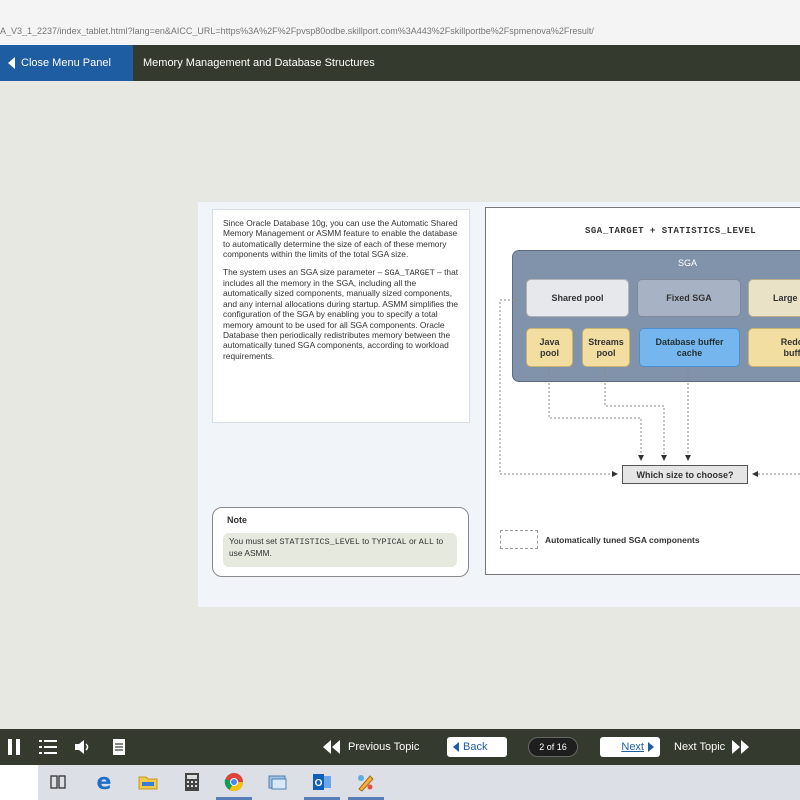 This screenshot has height=800, width=800. I want to click on next-topic-button: Next Topic, so click(712, 747).